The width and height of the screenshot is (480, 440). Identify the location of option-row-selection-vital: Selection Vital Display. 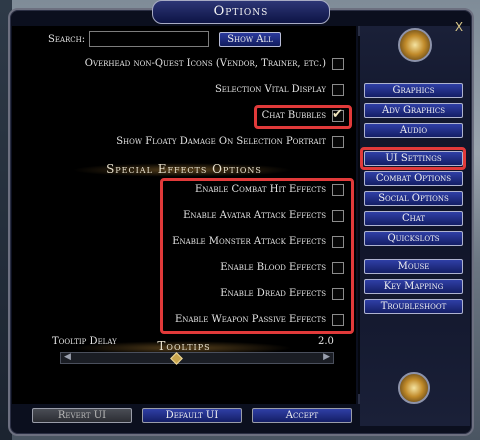
(279, 90).